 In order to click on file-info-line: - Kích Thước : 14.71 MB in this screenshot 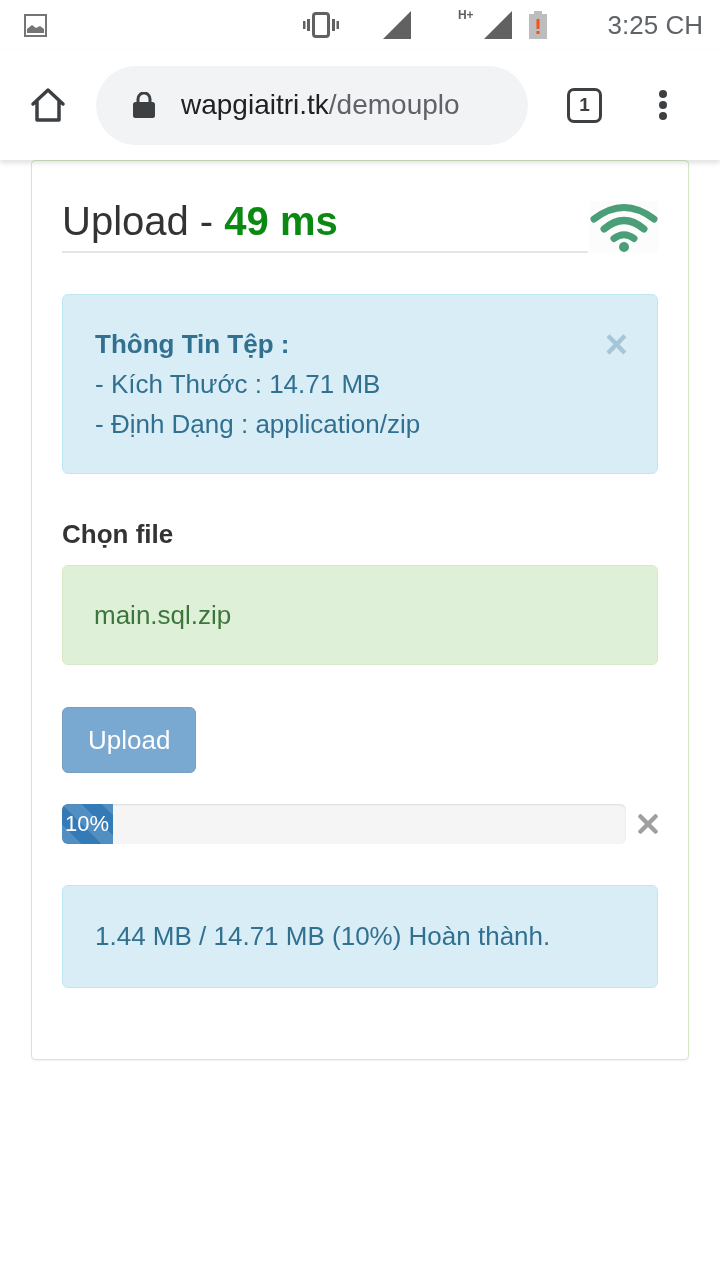, I will do `click(238, 384)`.